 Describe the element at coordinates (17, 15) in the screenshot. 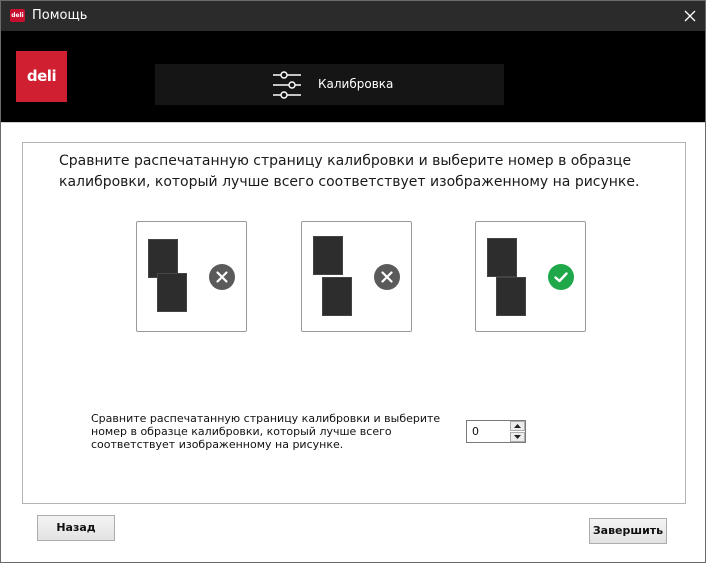

I see `deli-app-icon: deli` at that location.